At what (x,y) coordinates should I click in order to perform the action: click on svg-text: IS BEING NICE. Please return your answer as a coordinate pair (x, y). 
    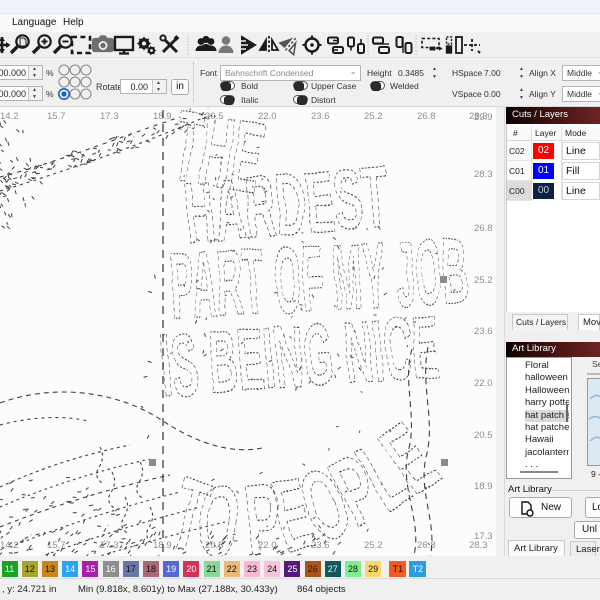
    Looking at the image, I should click on (299, 356).